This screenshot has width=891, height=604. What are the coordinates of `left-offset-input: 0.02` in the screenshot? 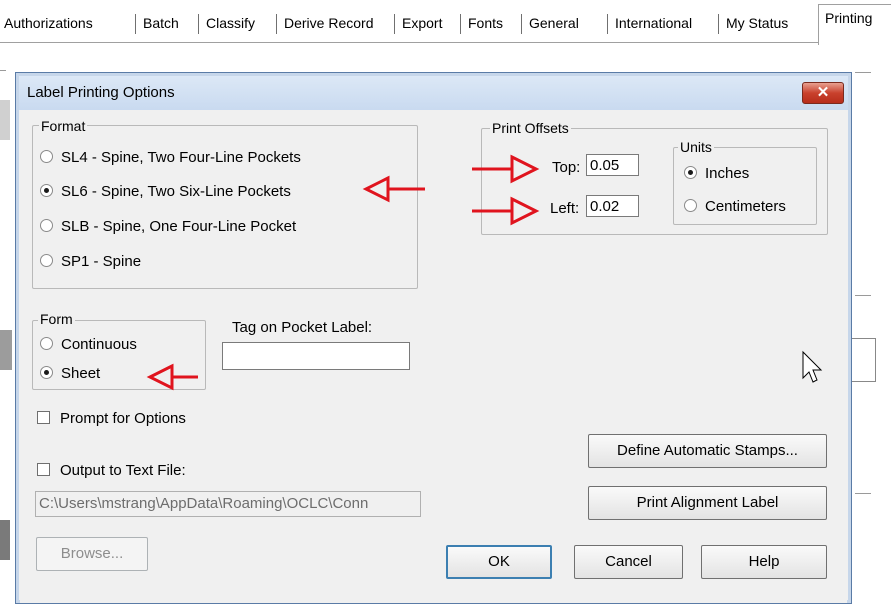 It's located at (612, 206).